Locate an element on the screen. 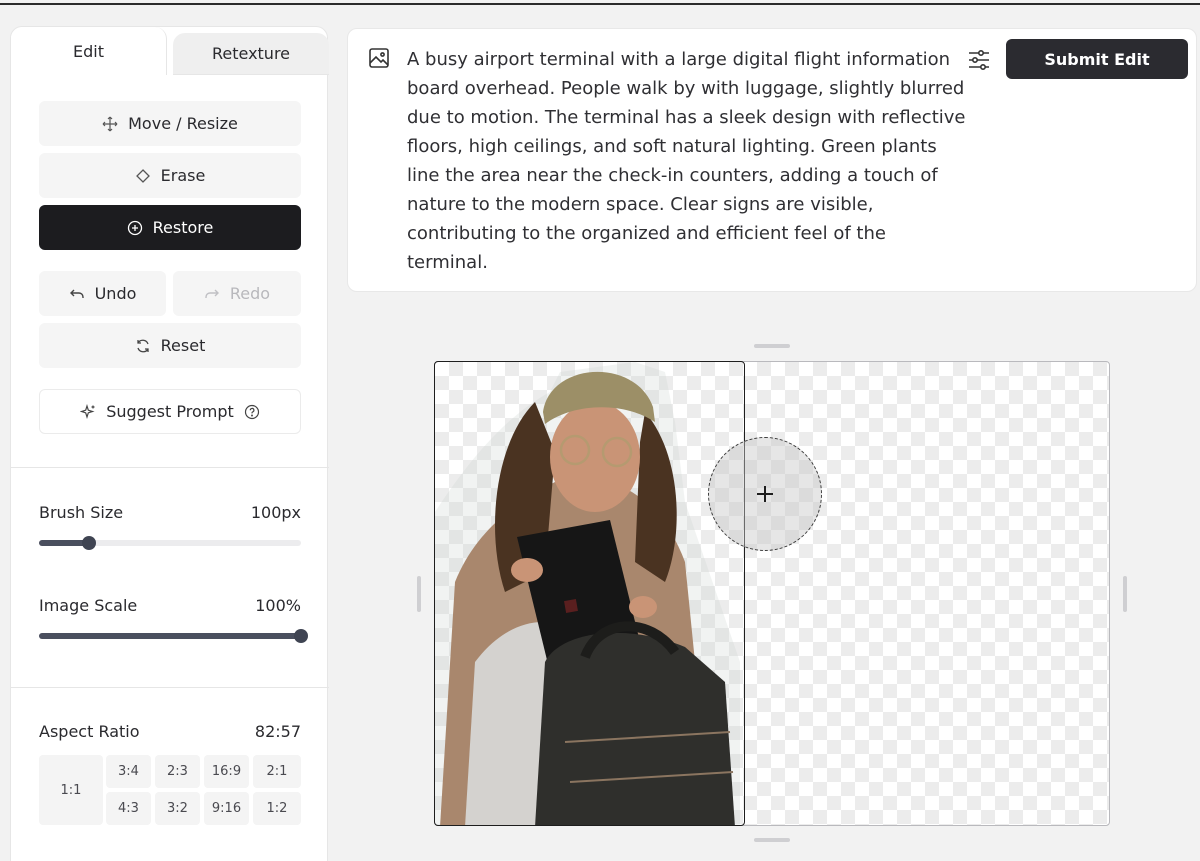  restore-button: Restore is located at coordinates (170, 227).